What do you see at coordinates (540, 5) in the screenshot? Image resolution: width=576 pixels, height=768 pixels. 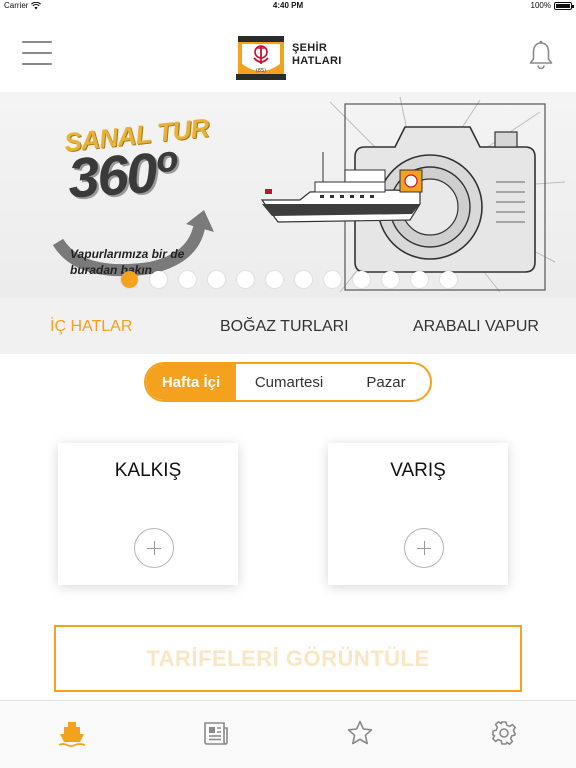 I see `battery-percent: 100%` at bounding box center [540, 5].